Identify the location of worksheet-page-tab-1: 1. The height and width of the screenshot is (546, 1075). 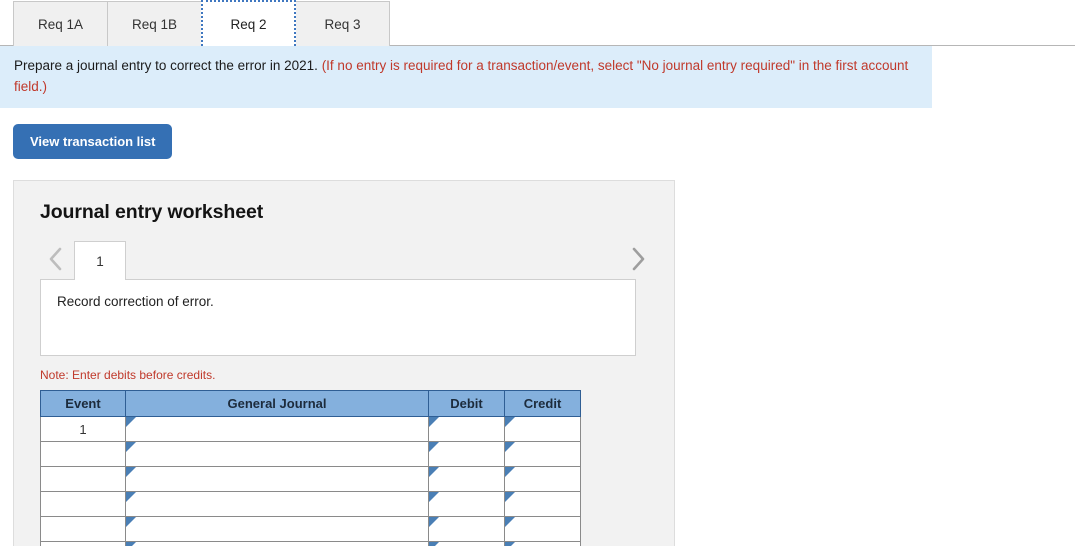
(100, 260).